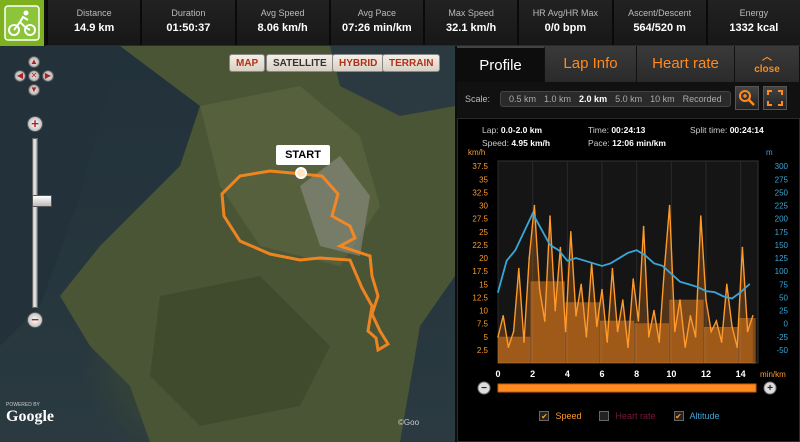 Image resolution: width=800 pixels, height=442 pixels. What do you see at coordinates (282, 13) in the screenshot?
I see `stat-label: Avg Speed` at bounding box center [282, 13].